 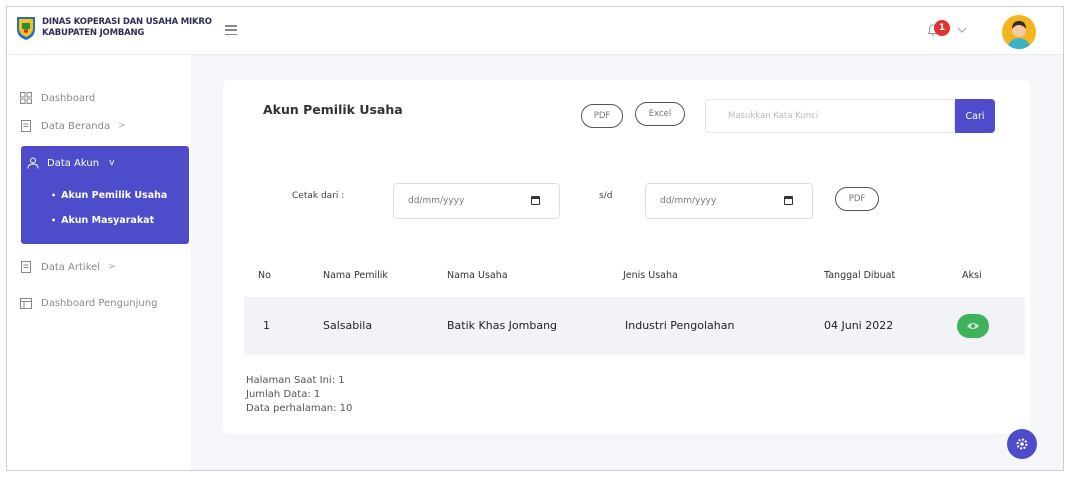 What do you see at coordinates (860, 275) in the screenshot?
I see `column-header-tanggal-dibuat: Tanggal Dibuat` at bounding box center [860, 275].